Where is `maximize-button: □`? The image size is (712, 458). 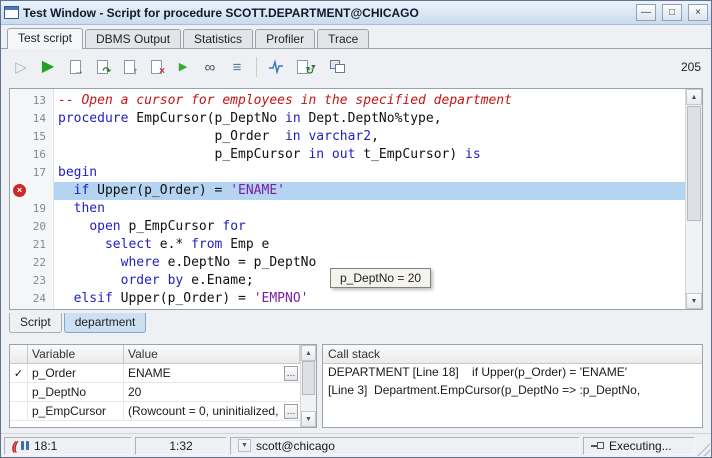 maximize-button: □ is located at coordinates (672, 12).